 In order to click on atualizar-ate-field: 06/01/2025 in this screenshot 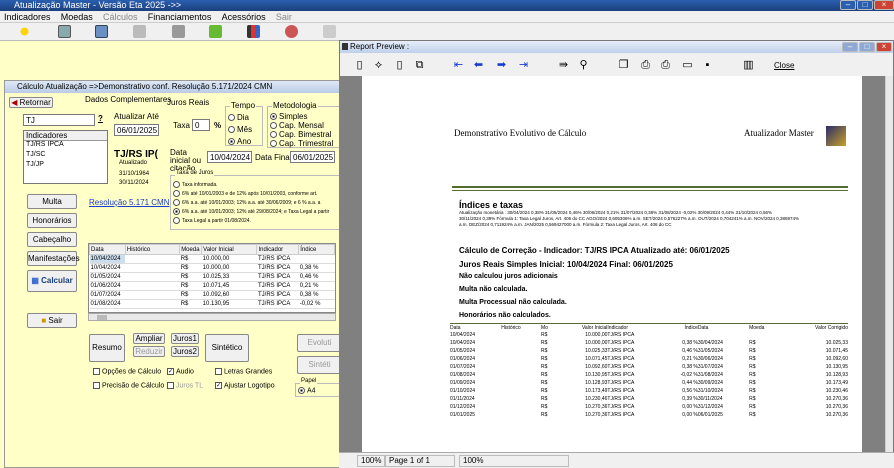, I will do `click(136, 130)`.